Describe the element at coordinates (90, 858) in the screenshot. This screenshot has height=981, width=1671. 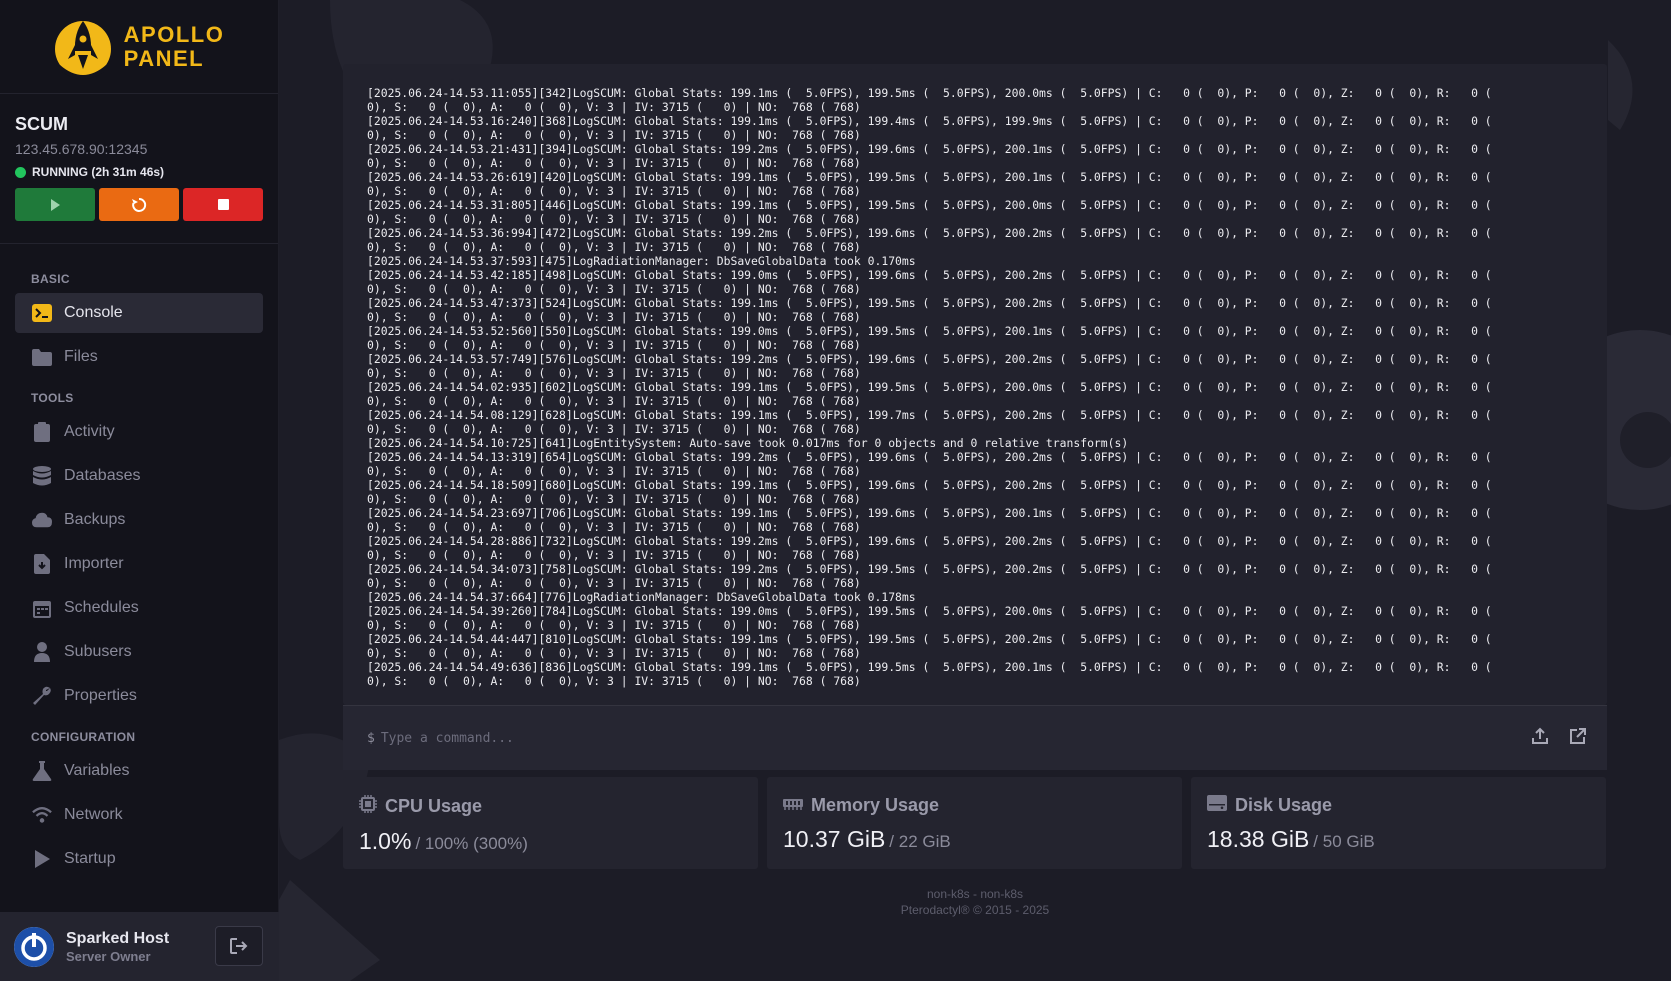
I see `sidebar-item-label: Startup` at that location.